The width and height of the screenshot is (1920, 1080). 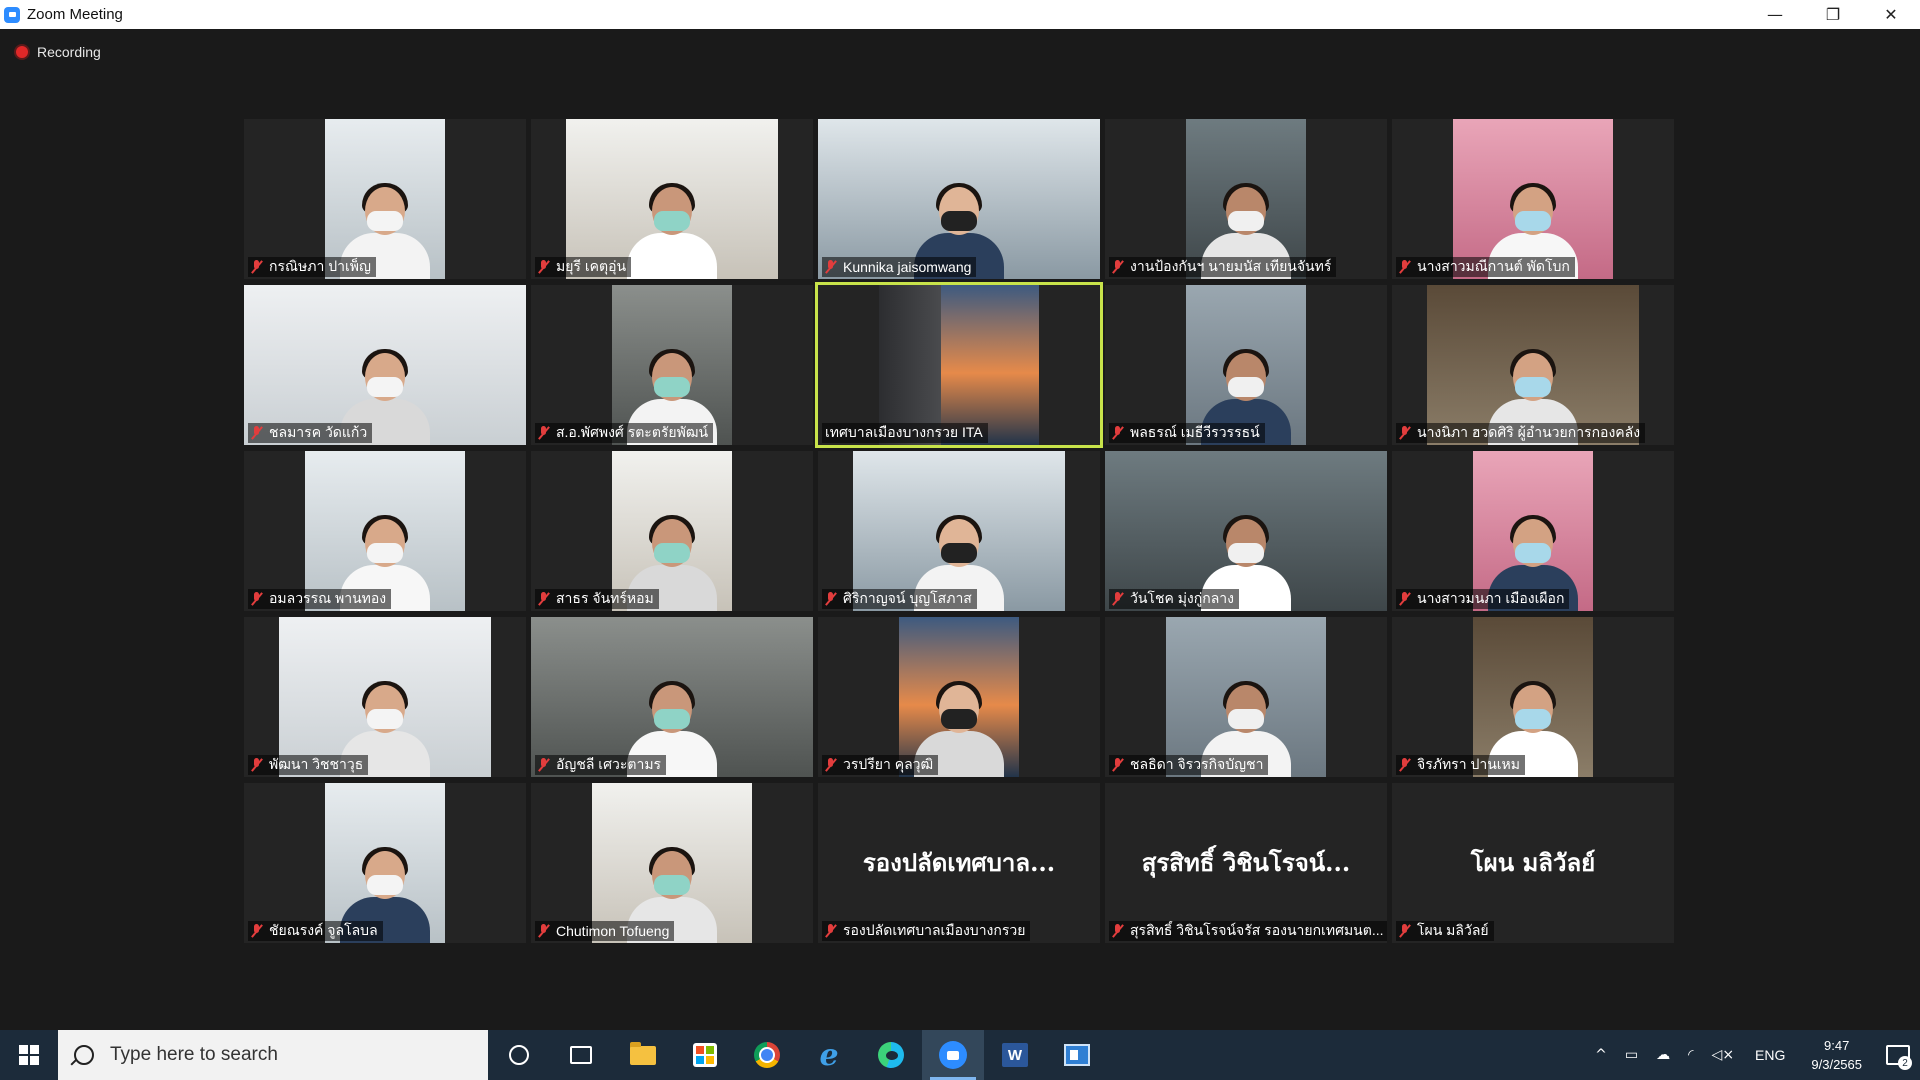 What do you see at coordinates (1493, 266) in the screenshot?
I see `participant-name: นางสาวมณีกานต์ พัดโบก` at bounding box center [1493, 266].